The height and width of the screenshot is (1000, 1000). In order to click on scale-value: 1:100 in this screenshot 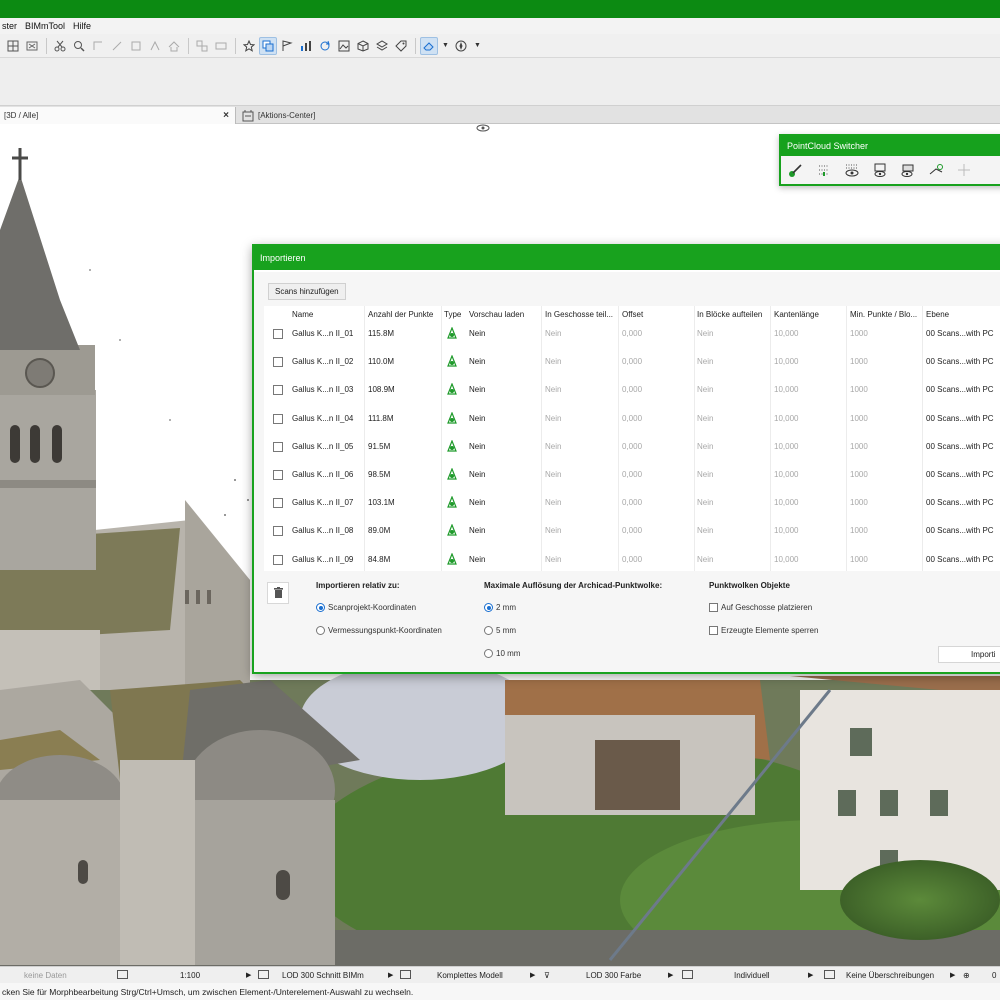, I will do `click(190, 975)`.